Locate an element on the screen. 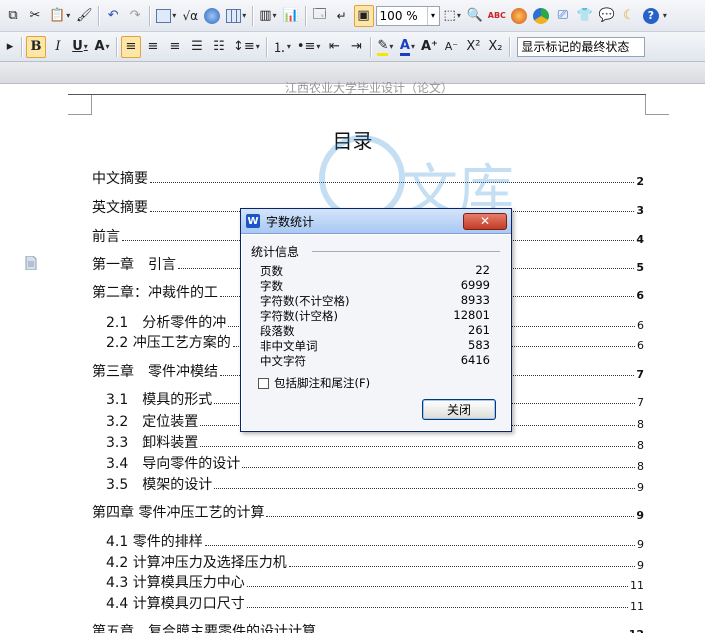 The height and width of the screenshot is (633, 705). columns-button: ▥ ▾ is located at coordinates (267, 16).